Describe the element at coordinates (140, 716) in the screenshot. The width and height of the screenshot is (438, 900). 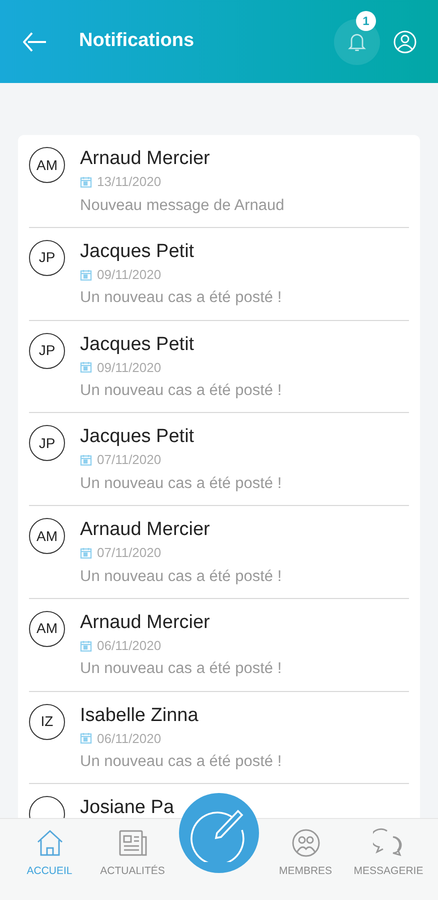
I see `sender-name: Isabelle Zinna` at that location.